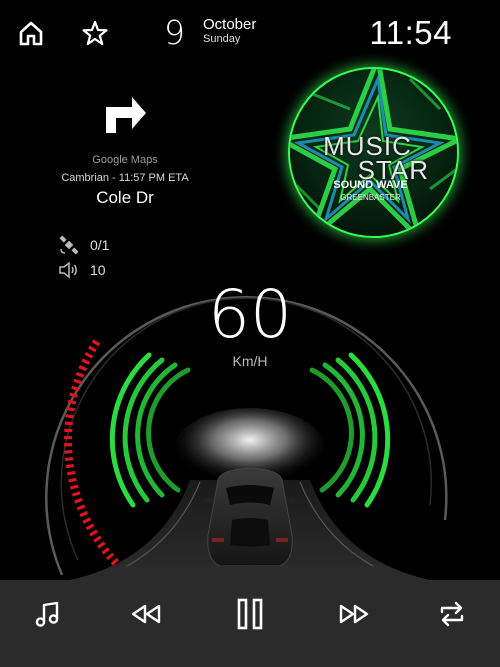 The height and width of the screenshot is (667, 500). I want to click on repeat-button, so click(452, 614).